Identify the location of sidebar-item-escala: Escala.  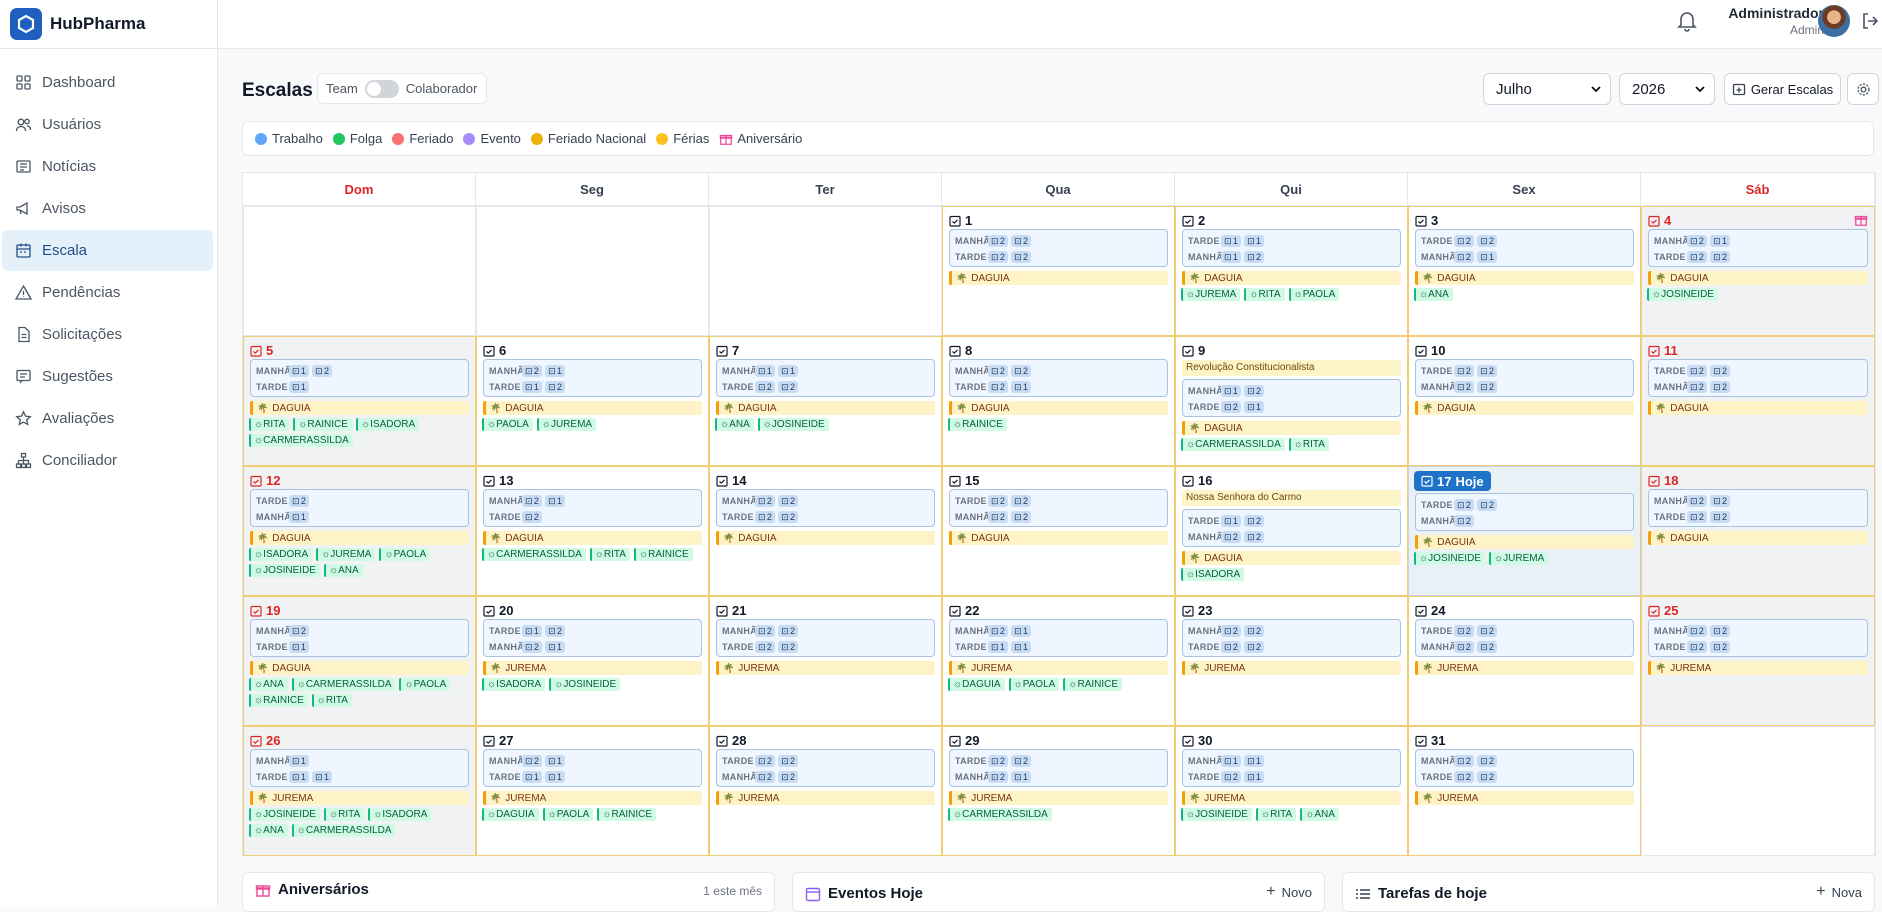
(107, 250).